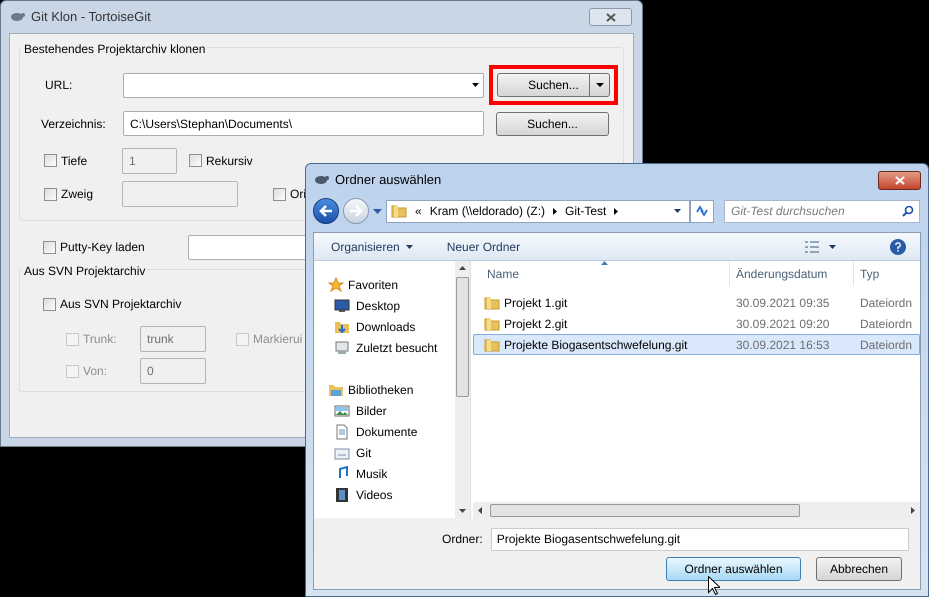 The image size is (929, 597). What do you see at coordinates (782, 324) in the screenshot?
I see `file-date: 30.09.2021 09:20` at bounding box center [782, 324].